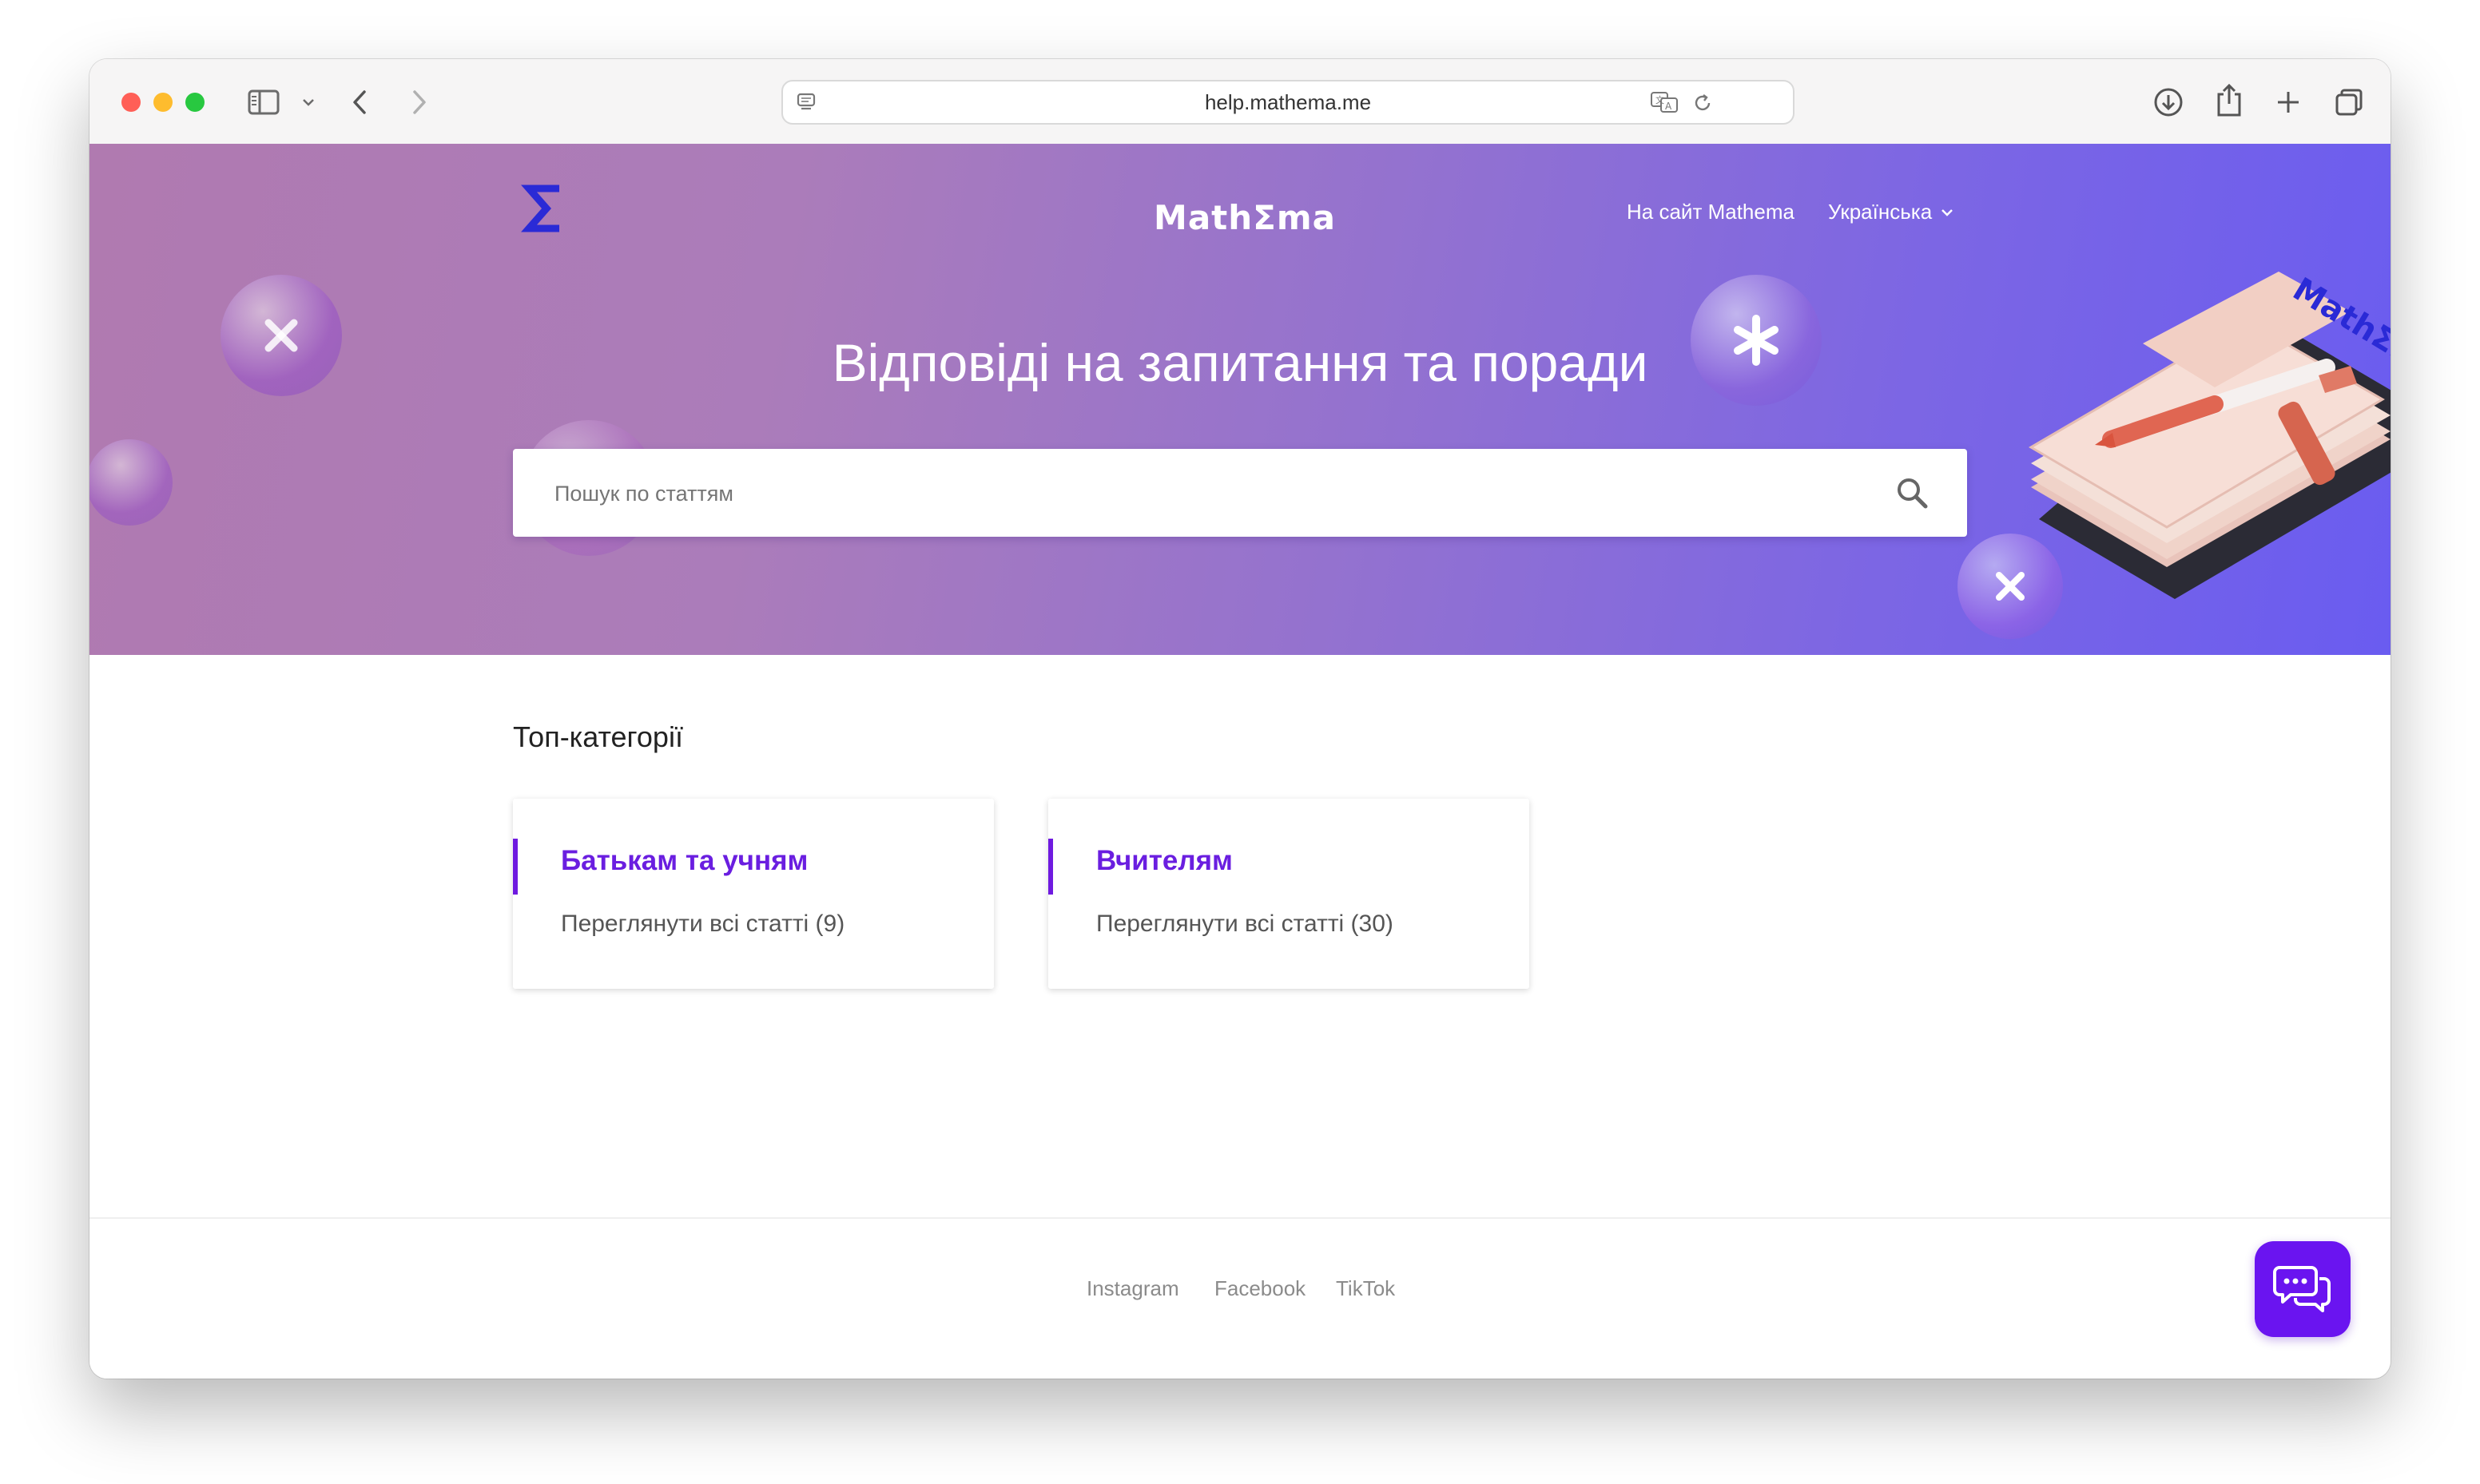 Image resolution: width=2480 pixels, height=1484 pixels. What do you see at coordinates (2229, 100) in the screenshot?
I see `share-icon` at bounding box center [2229, 100].